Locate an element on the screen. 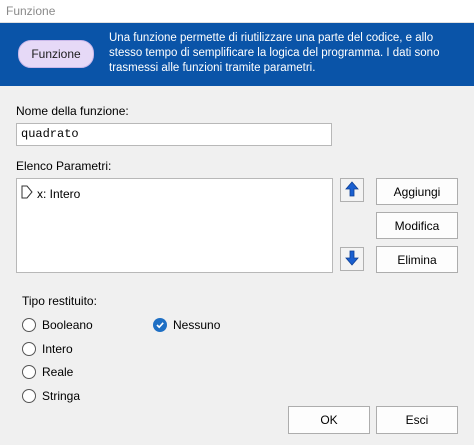 The height and width of the screenshot is (445, 474). cancel-button: Esci is located at coordinates (417, 420).